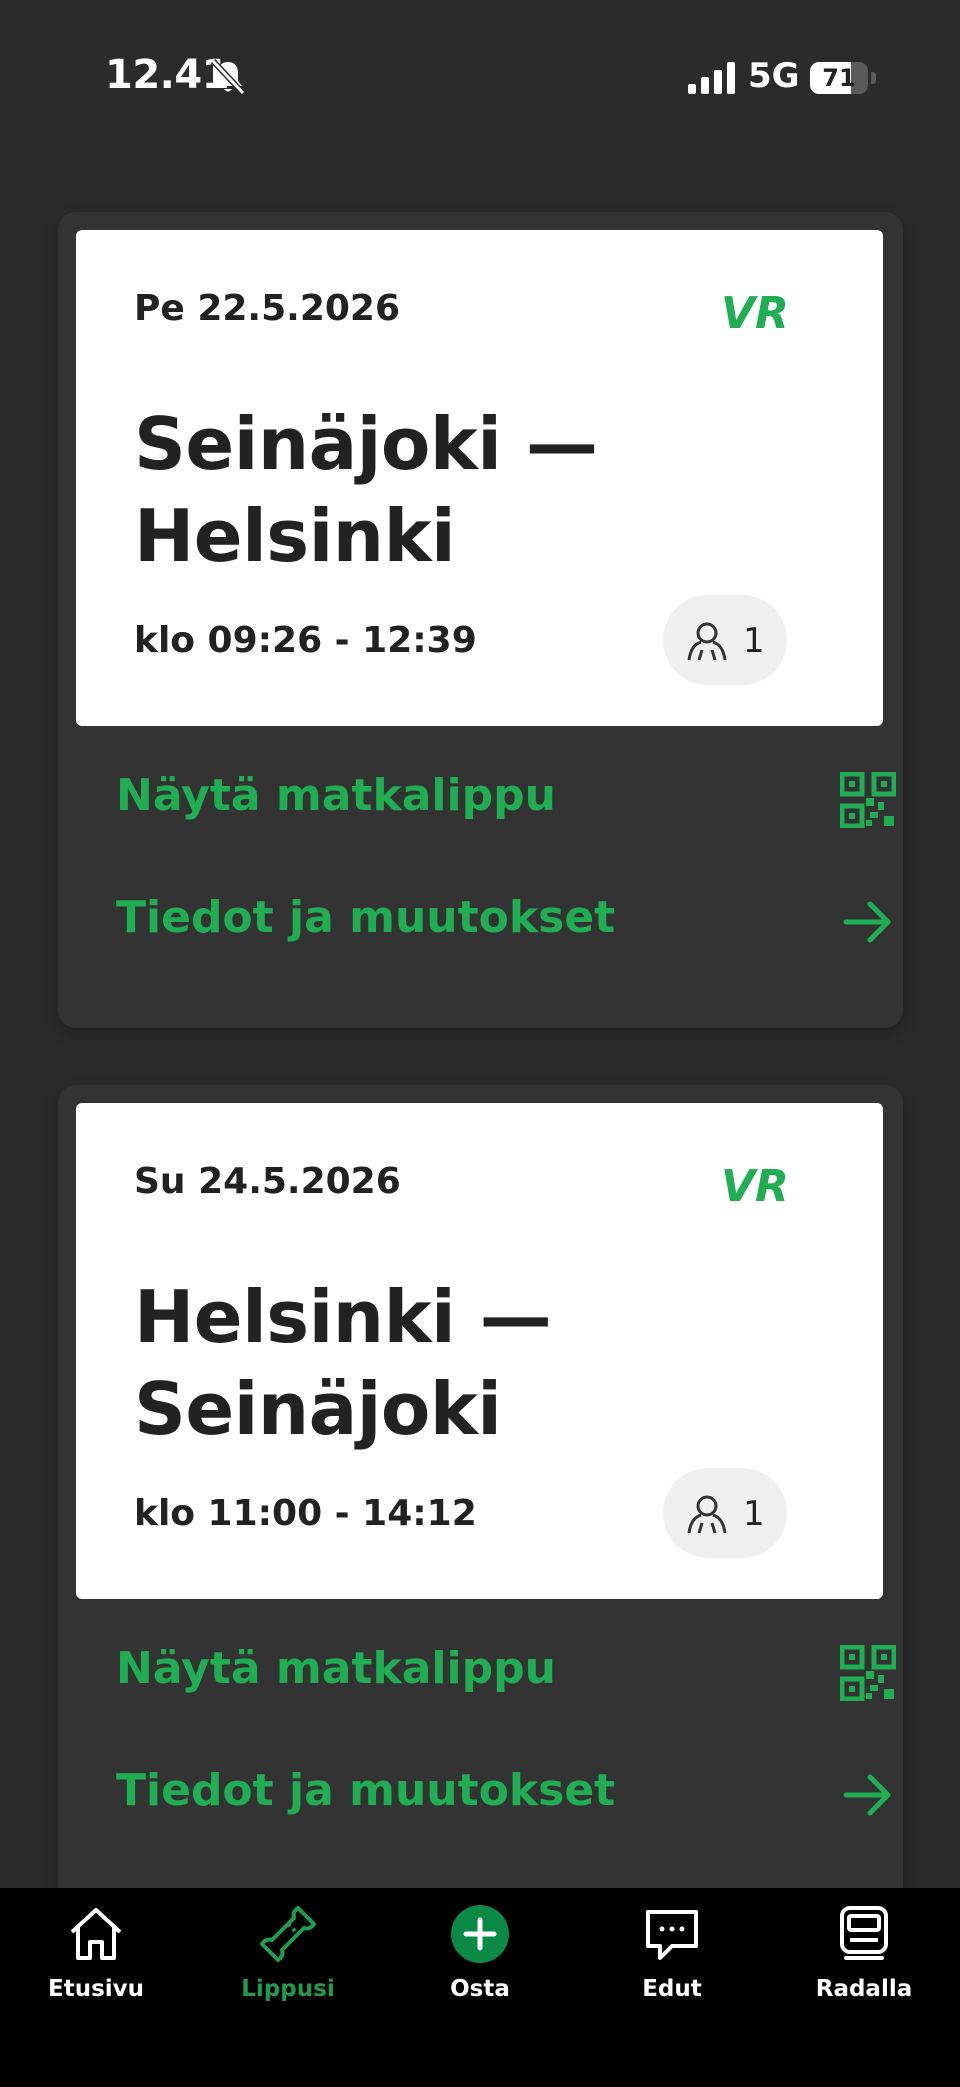 This screenshot has height=2087, width=960. Describe the element at coordinates (96, 1934) in the screenshot. I see `home-icon` at that location.